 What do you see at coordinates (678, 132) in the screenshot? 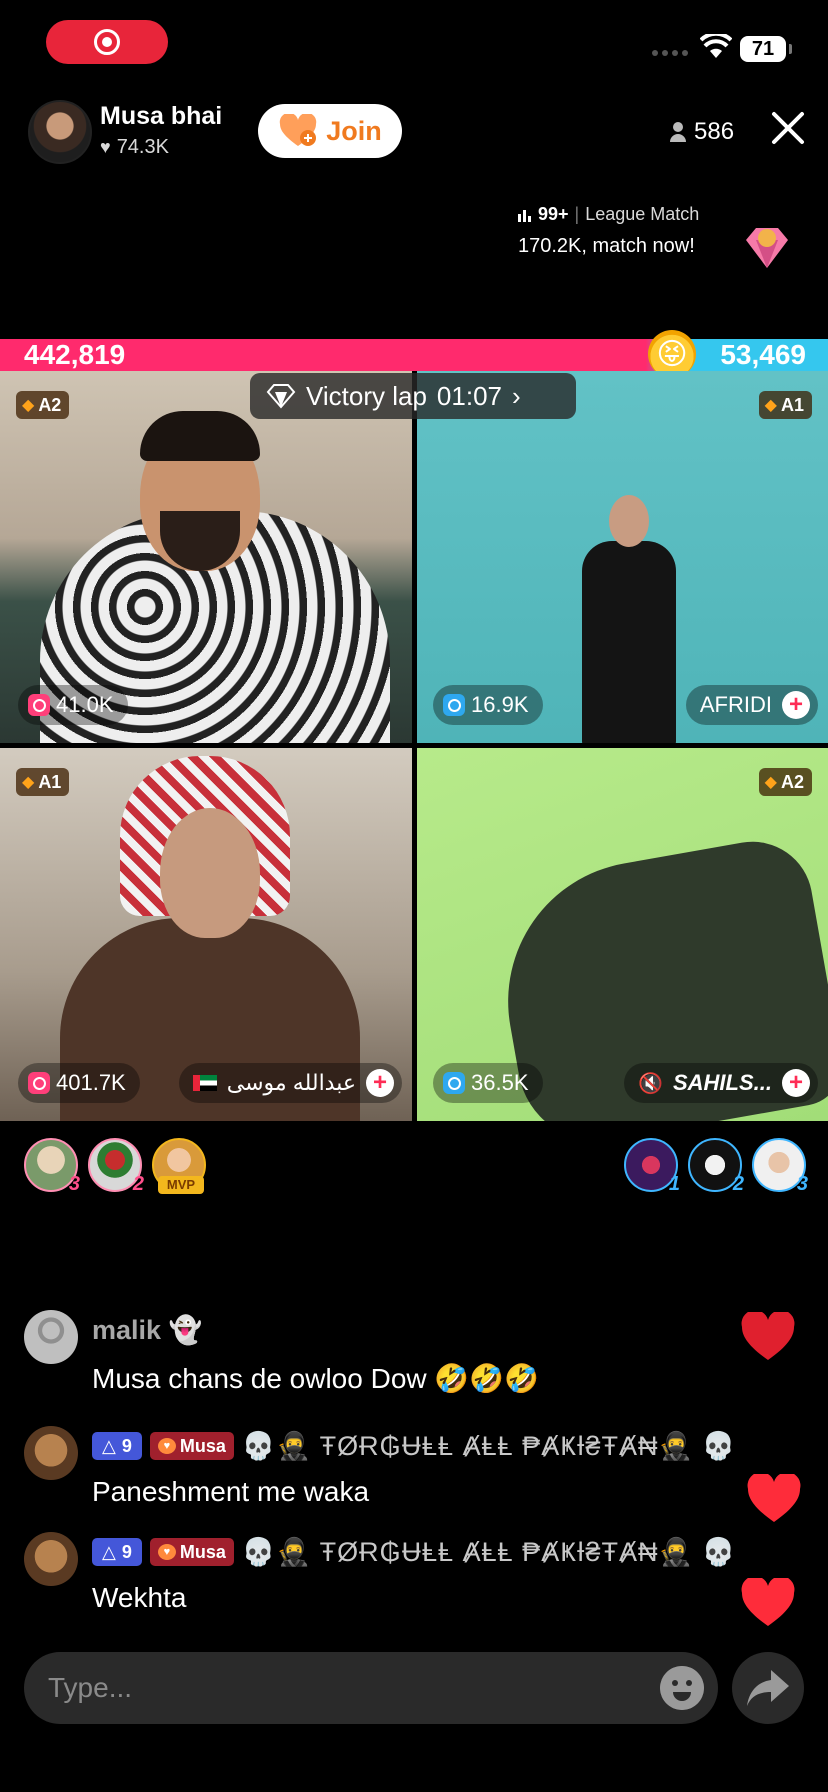
I see `person-icon` at bounding box center [678, 132].